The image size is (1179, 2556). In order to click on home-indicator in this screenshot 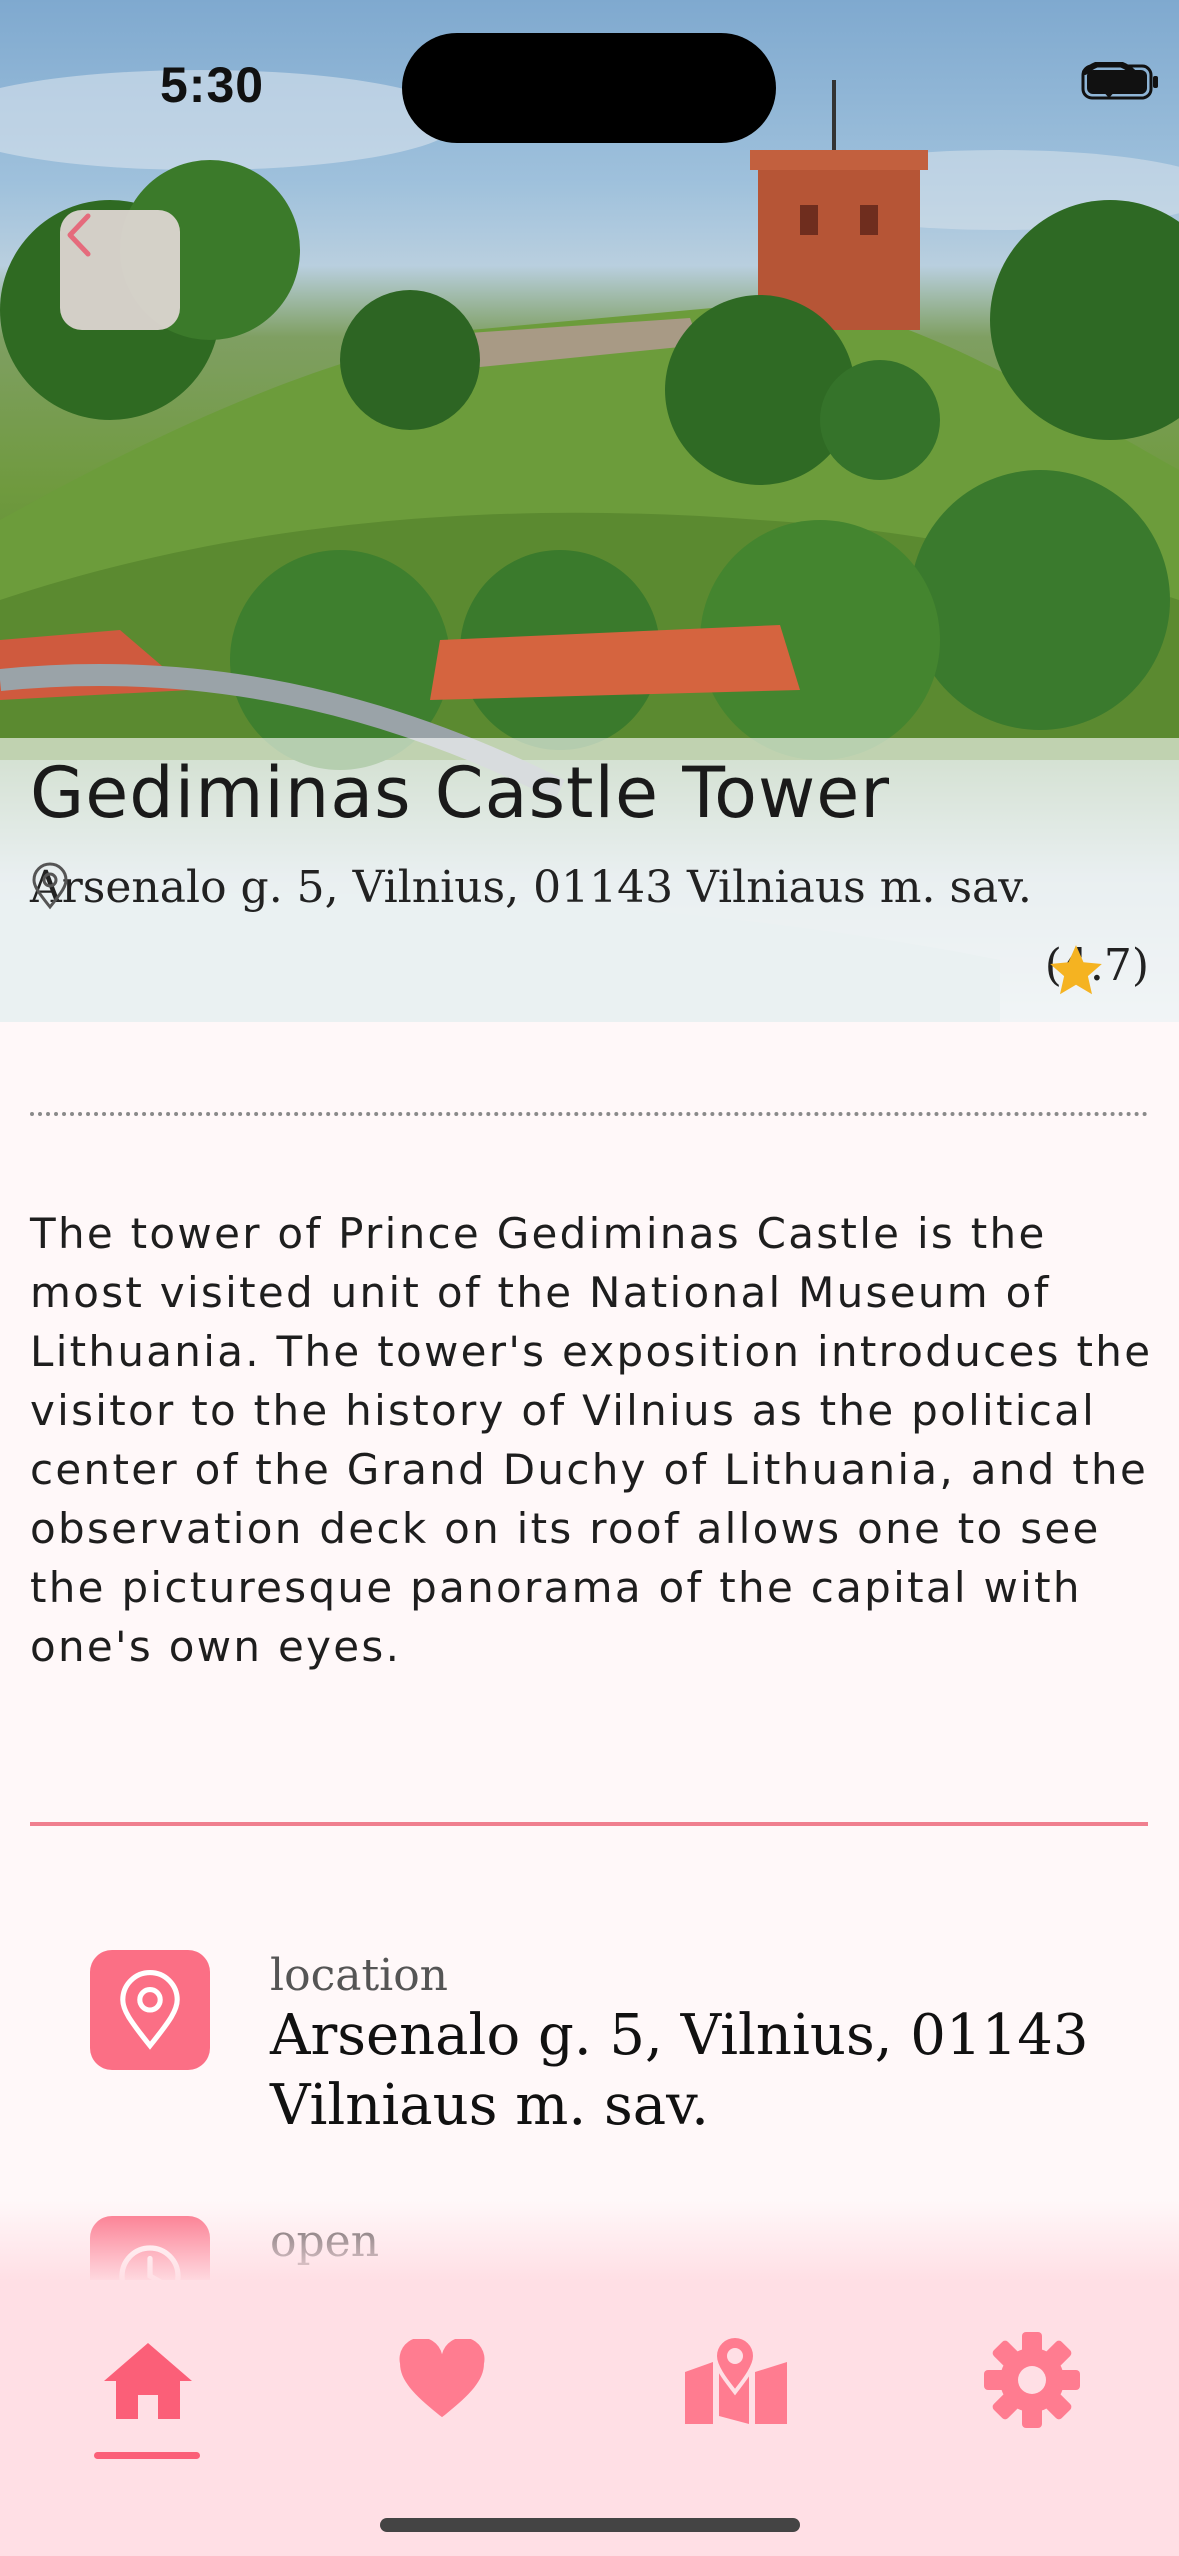, I will do `click(590, 2525)`.